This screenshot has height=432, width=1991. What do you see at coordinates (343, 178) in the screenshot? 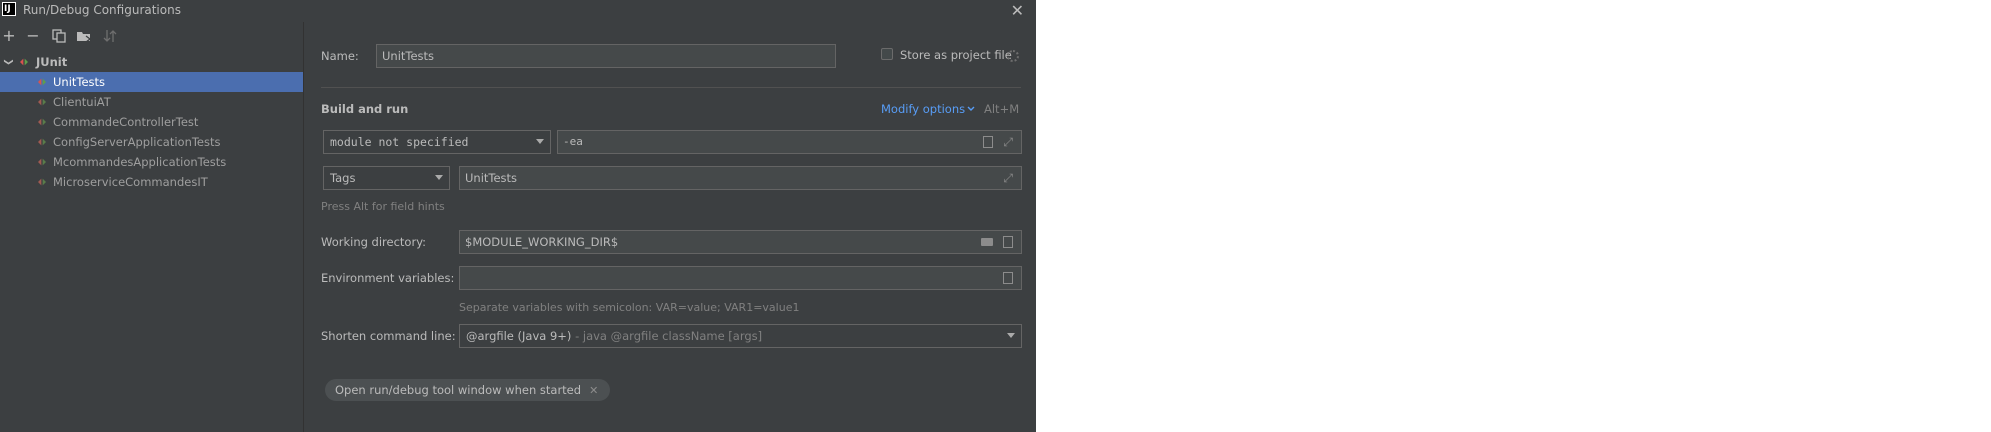
I see `test-kind-value: Tags` at bounding box center [343, 178].